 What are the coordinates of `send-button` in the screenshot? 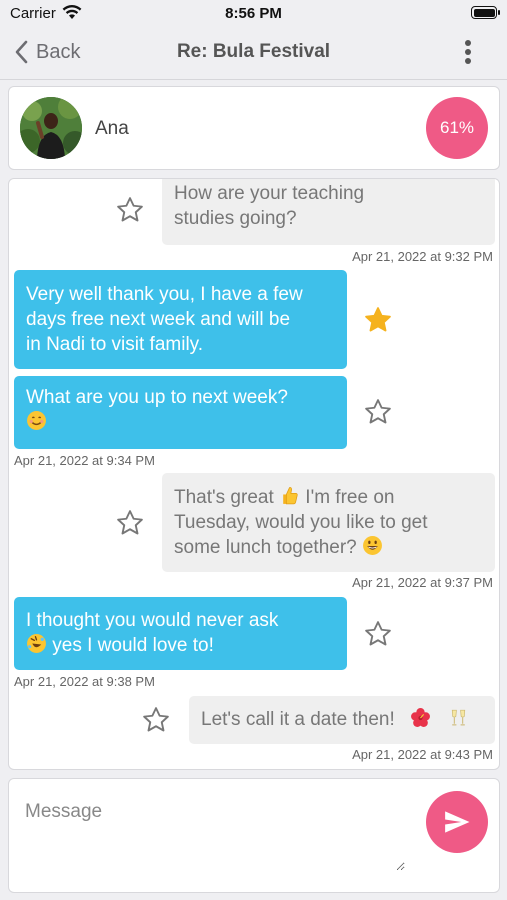 It's located at (457, 822).